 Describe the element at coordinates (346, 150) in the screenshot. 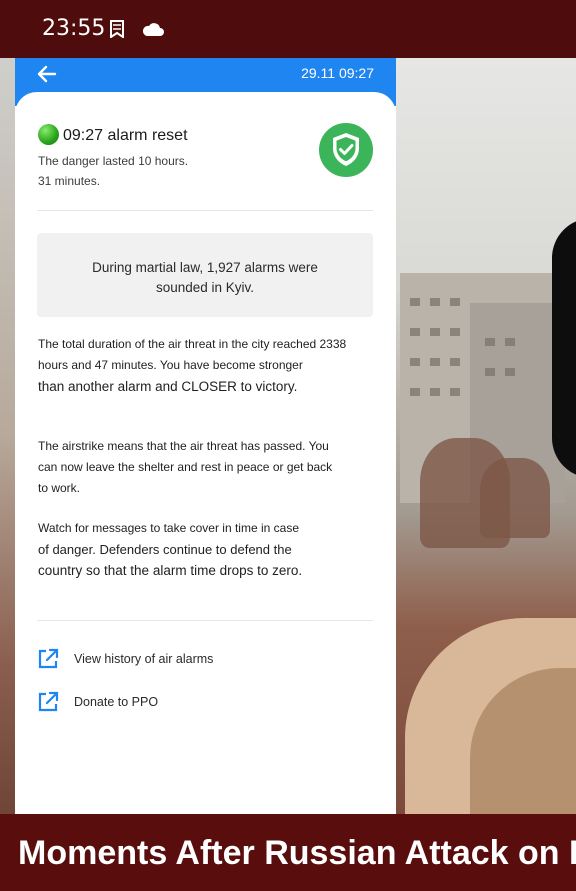

I see `shield-check-icon` at that location.